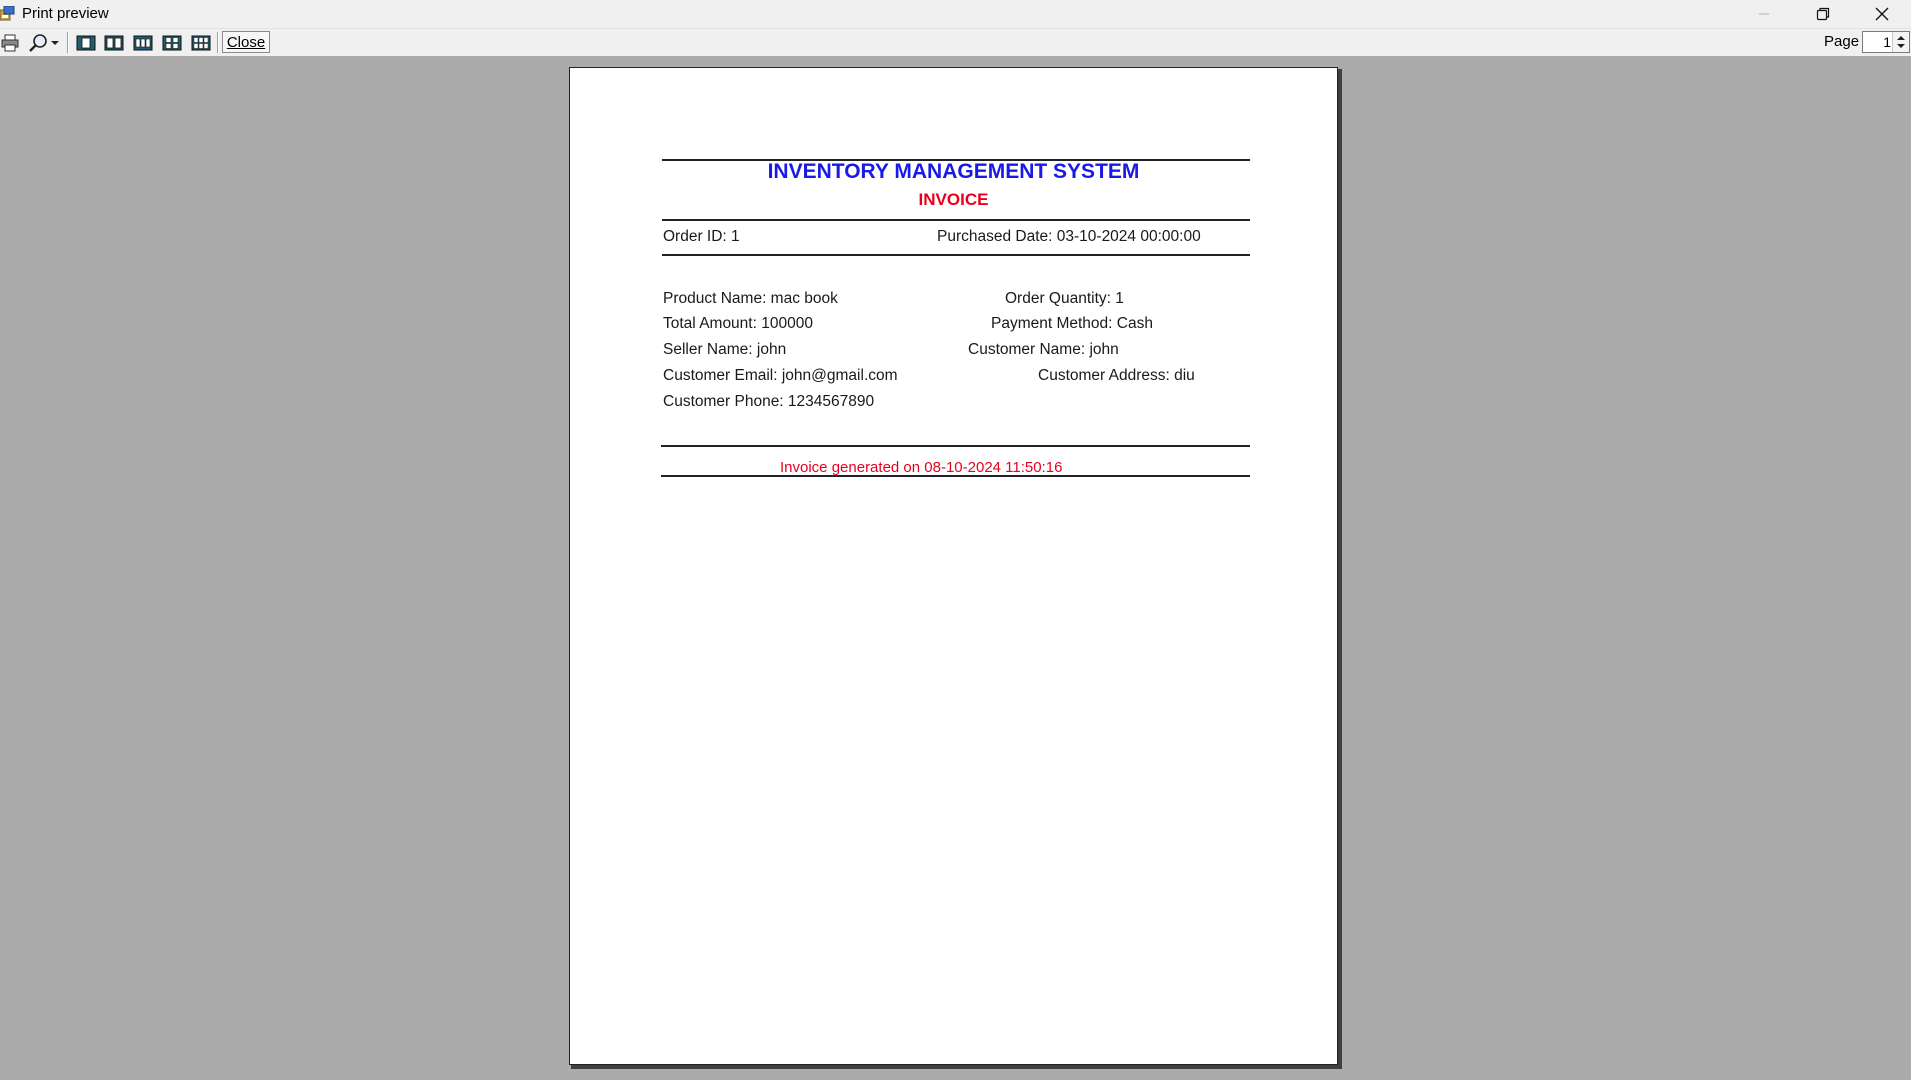 This screenshot has height=1080, width=1911. I want to click on window-title: Print preview, so click(65, 13).